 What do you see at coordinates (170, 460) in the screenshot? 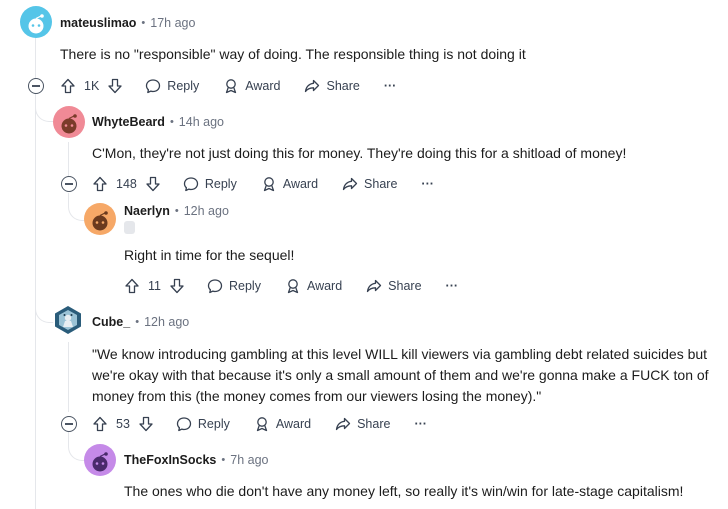
I see `author-name: TheFoxInSocks` at bounding box center [170, 460].